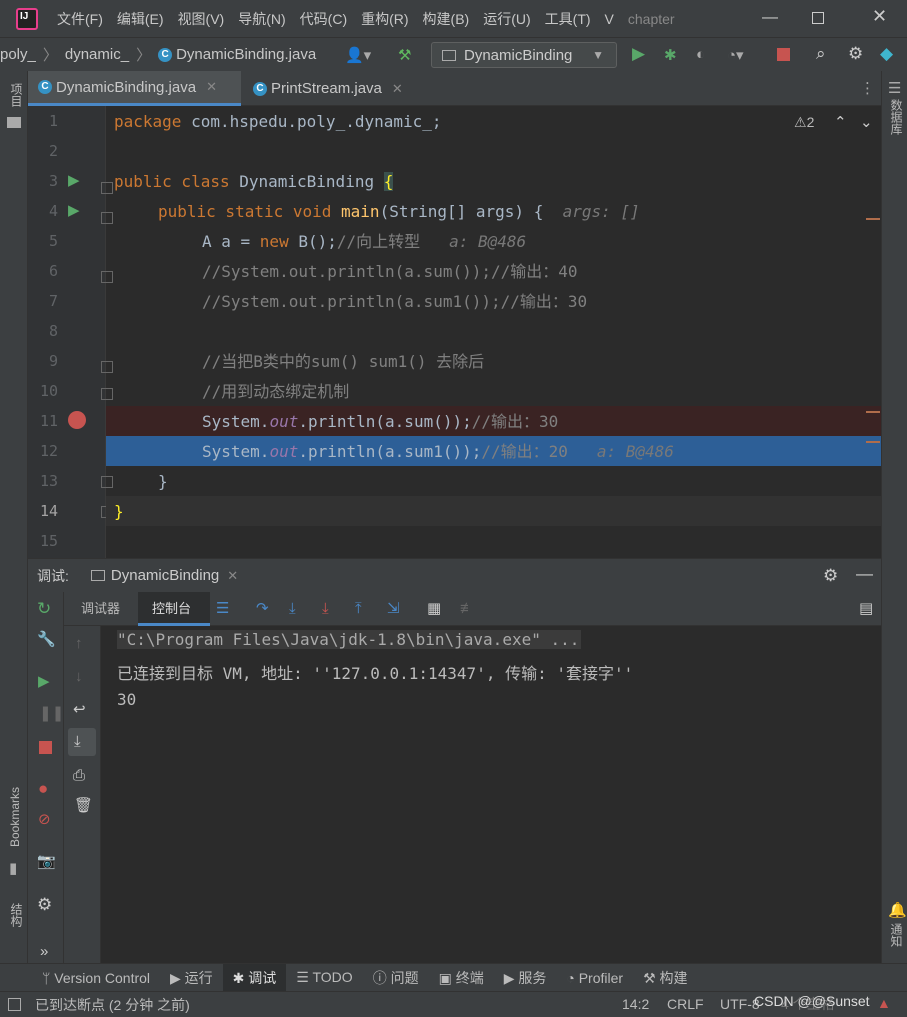  I want to click on toolwin-todo: ☰ TODO, so click(324, 977).